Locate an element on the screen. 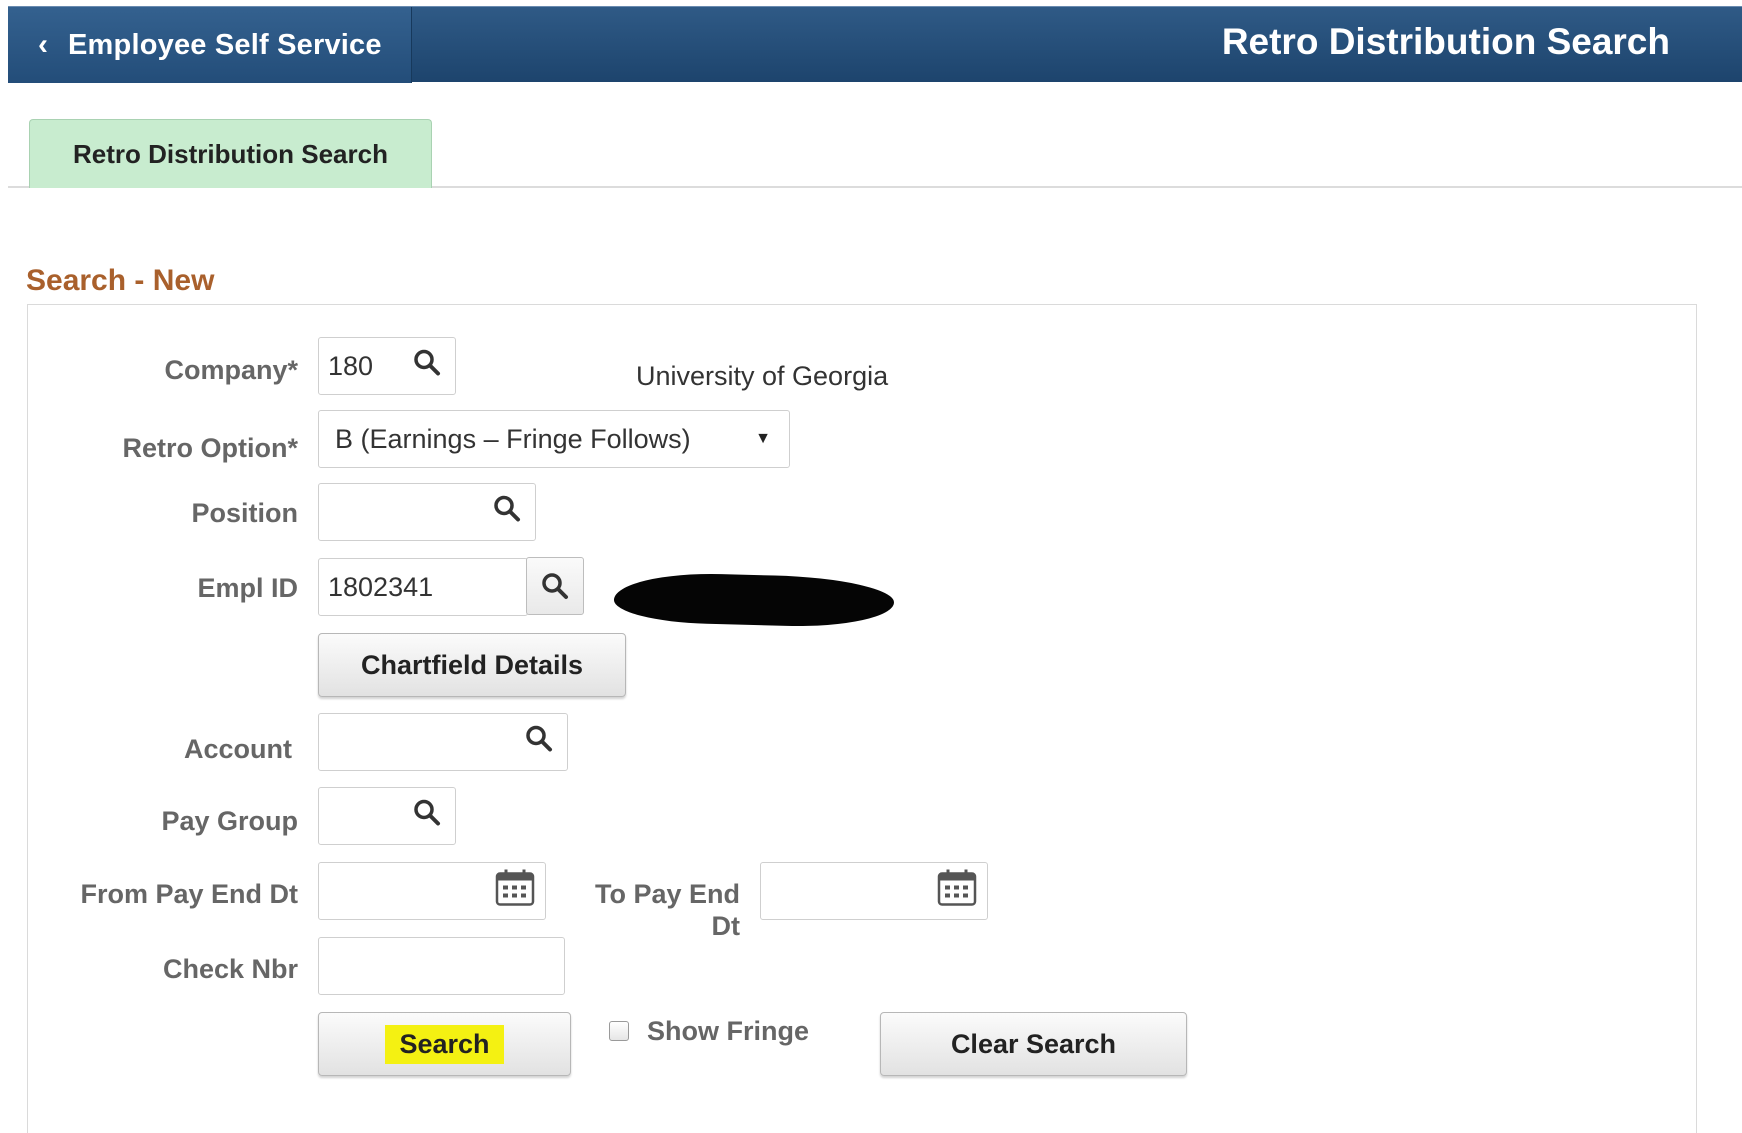  empl-id-field: 1802341 is located at coordinates (423, 587).